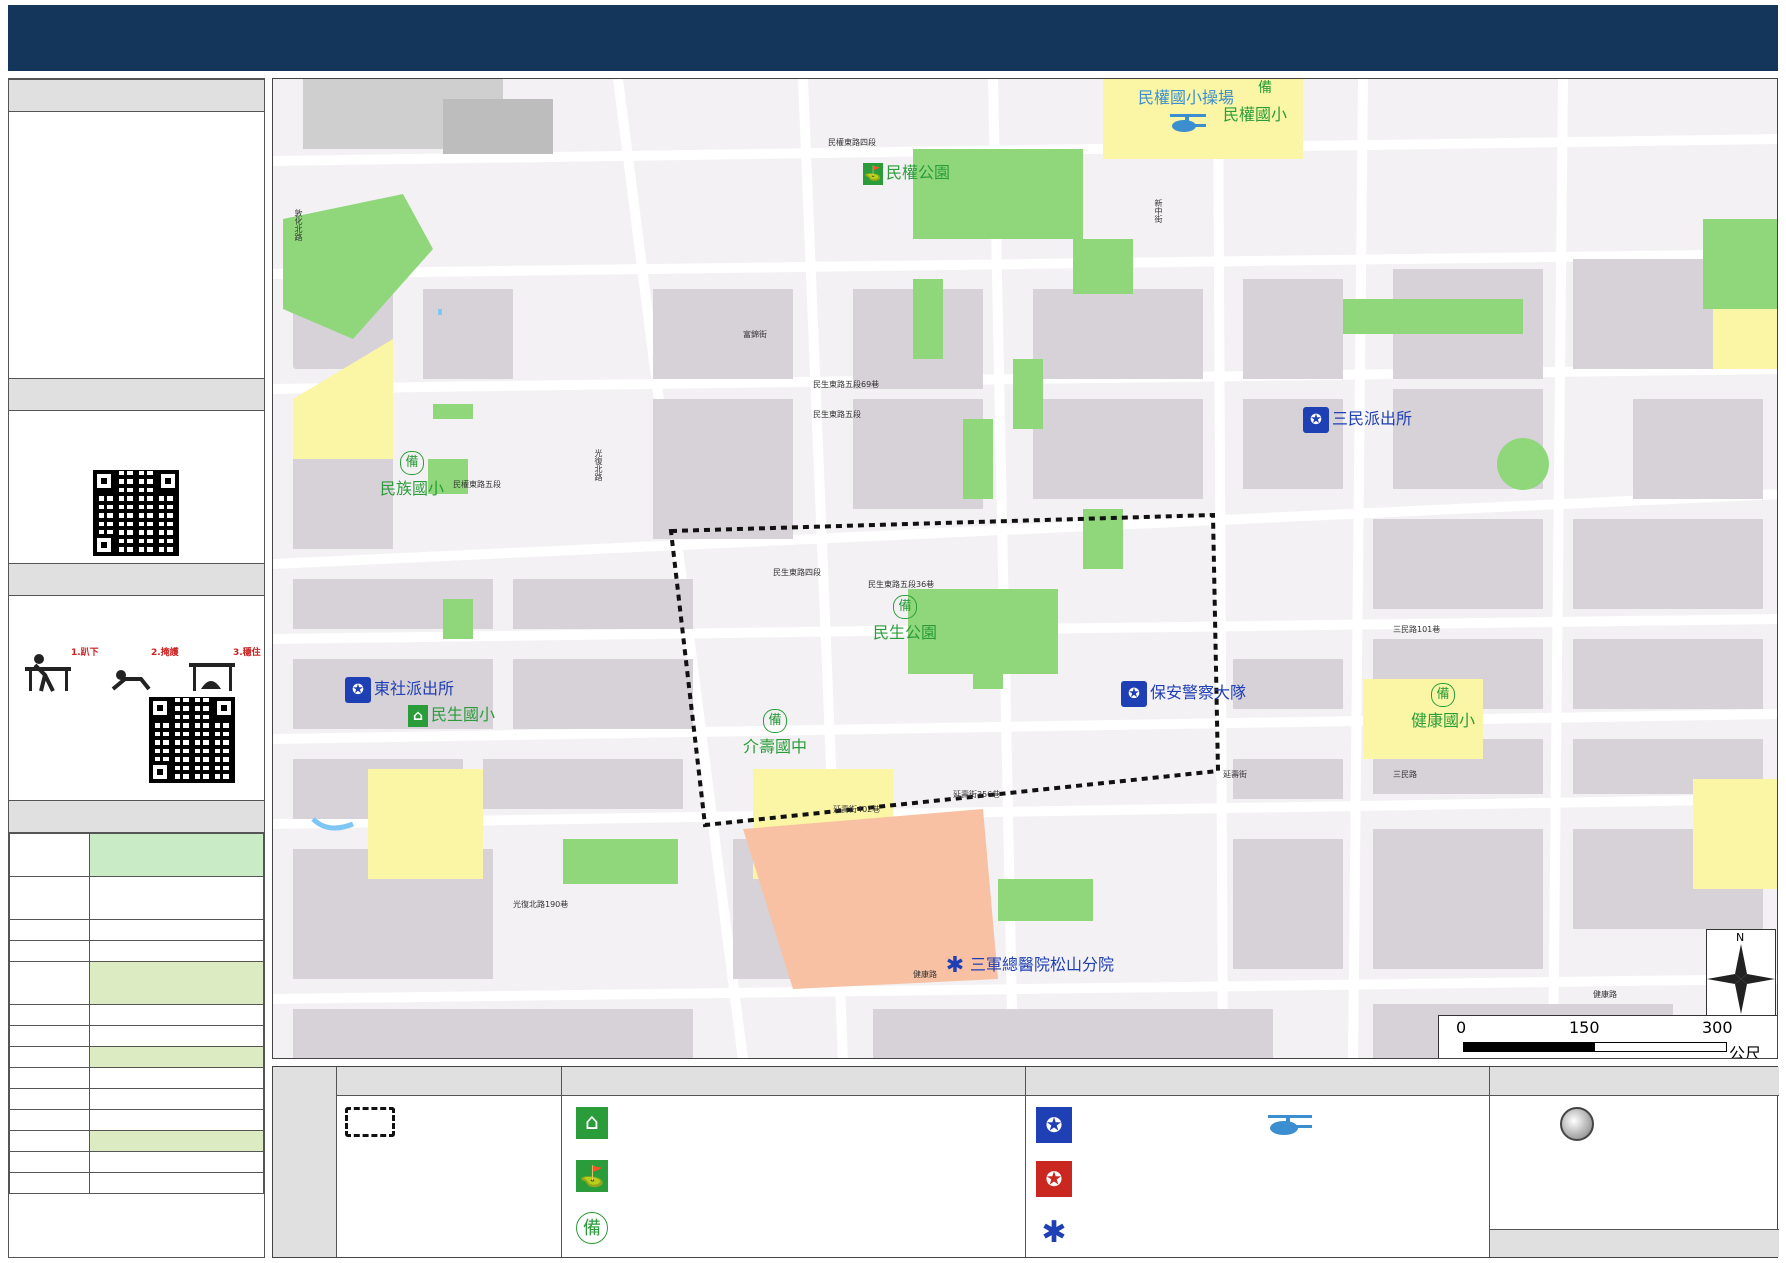 Image resolution: width=1786 pixels, height=1263 pixels. What do you see at coordinates (1584, 1027) in the screenshot?
I see `scale-tick-150: 150` at bounding box center [1584, 1027].